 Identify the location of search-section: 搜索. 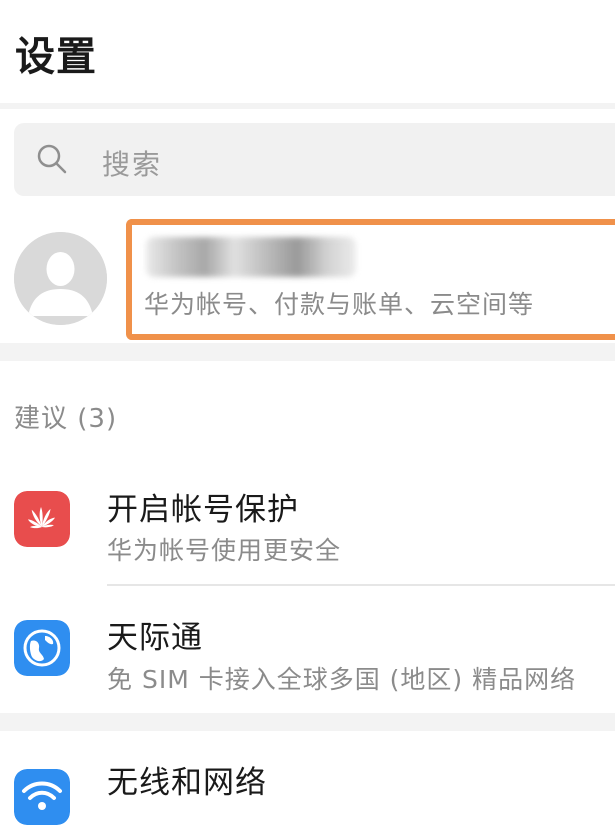
(307, 157).